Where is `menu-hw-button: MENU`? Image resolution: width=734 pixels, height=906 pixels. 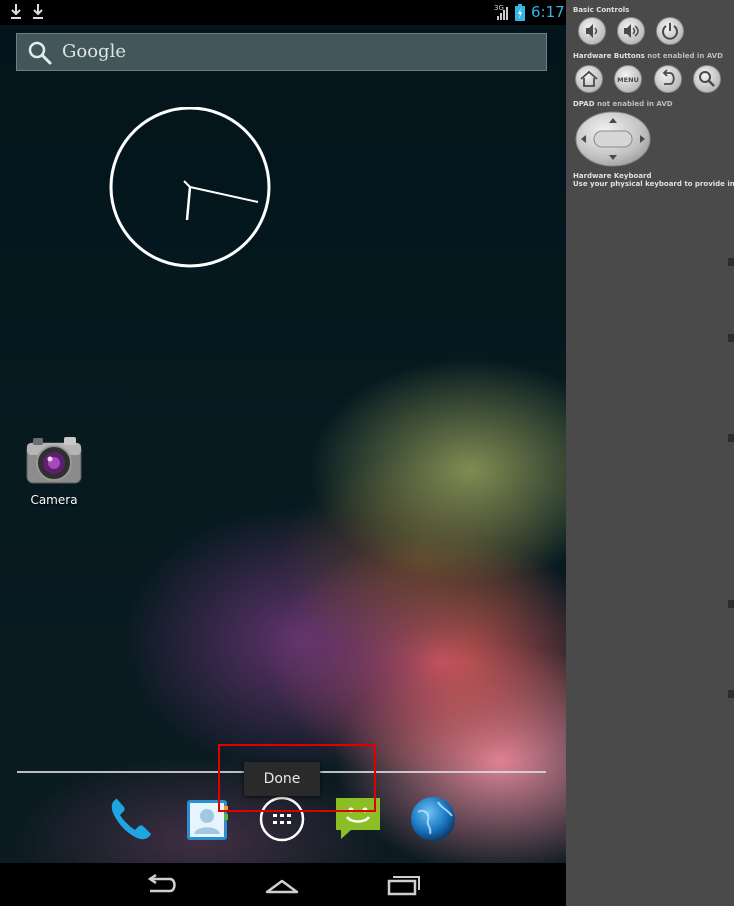
menu-hw-button: MENU is located at coordinates (628, 79).